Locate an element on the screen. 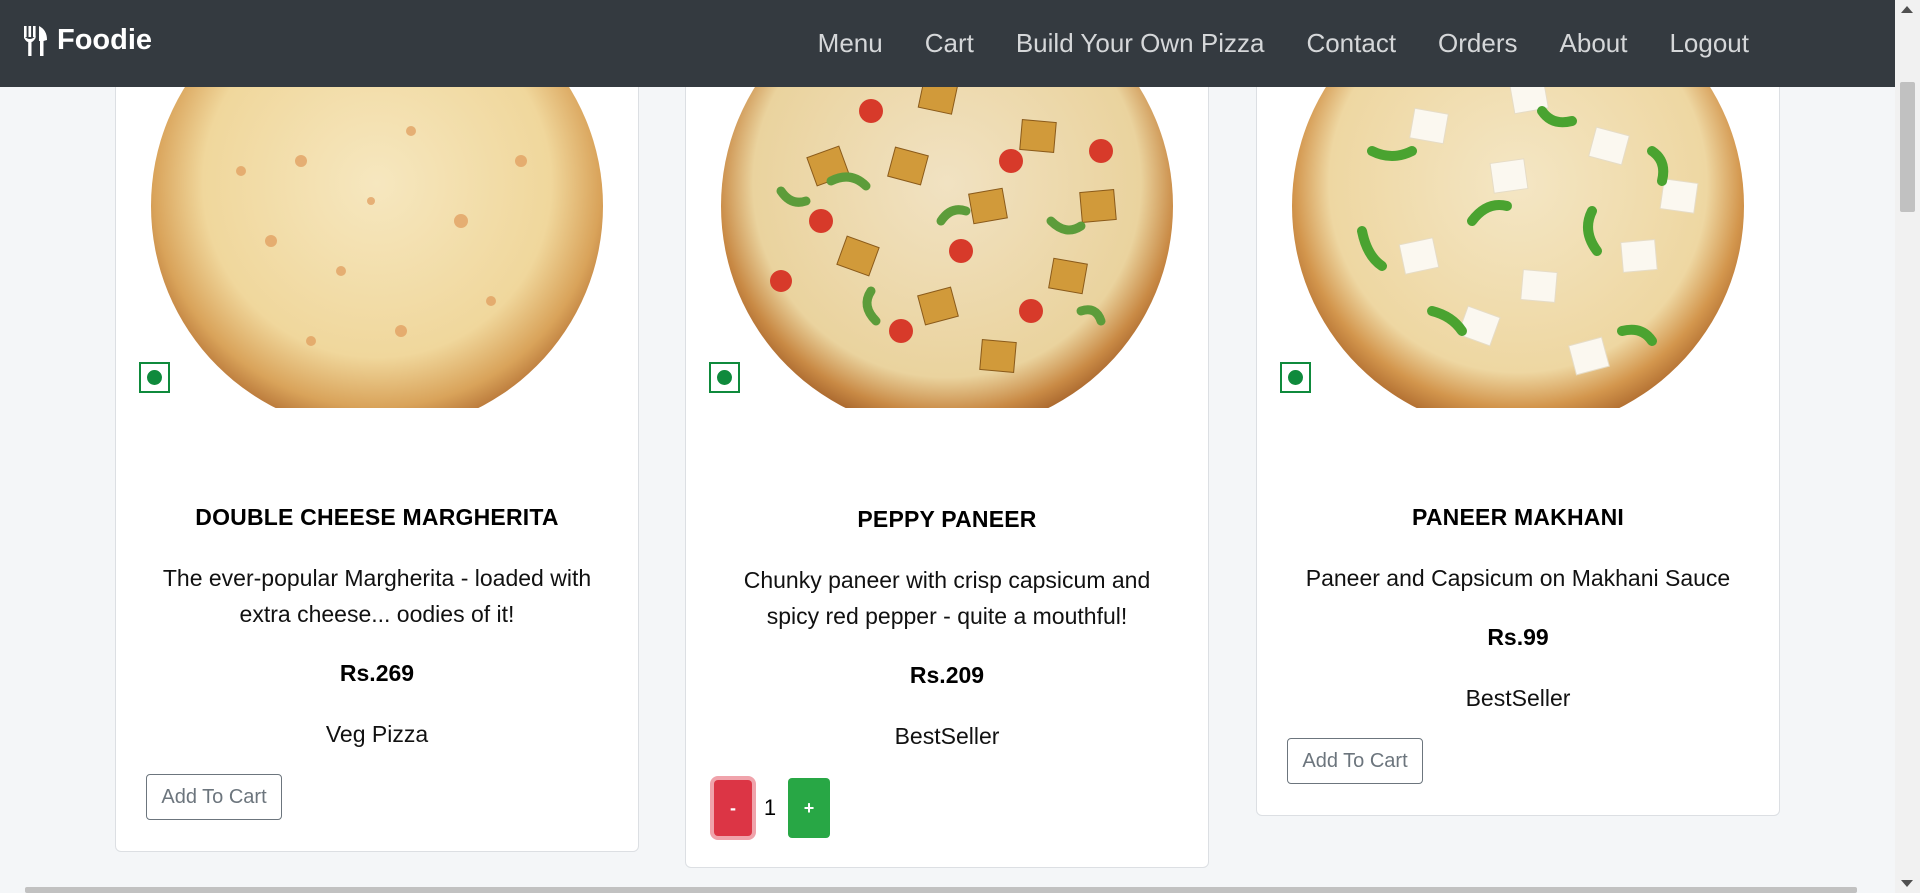 This screenshot has width=1920, height=893. nav-orders: Orders is located at coordinates (1477, 43).